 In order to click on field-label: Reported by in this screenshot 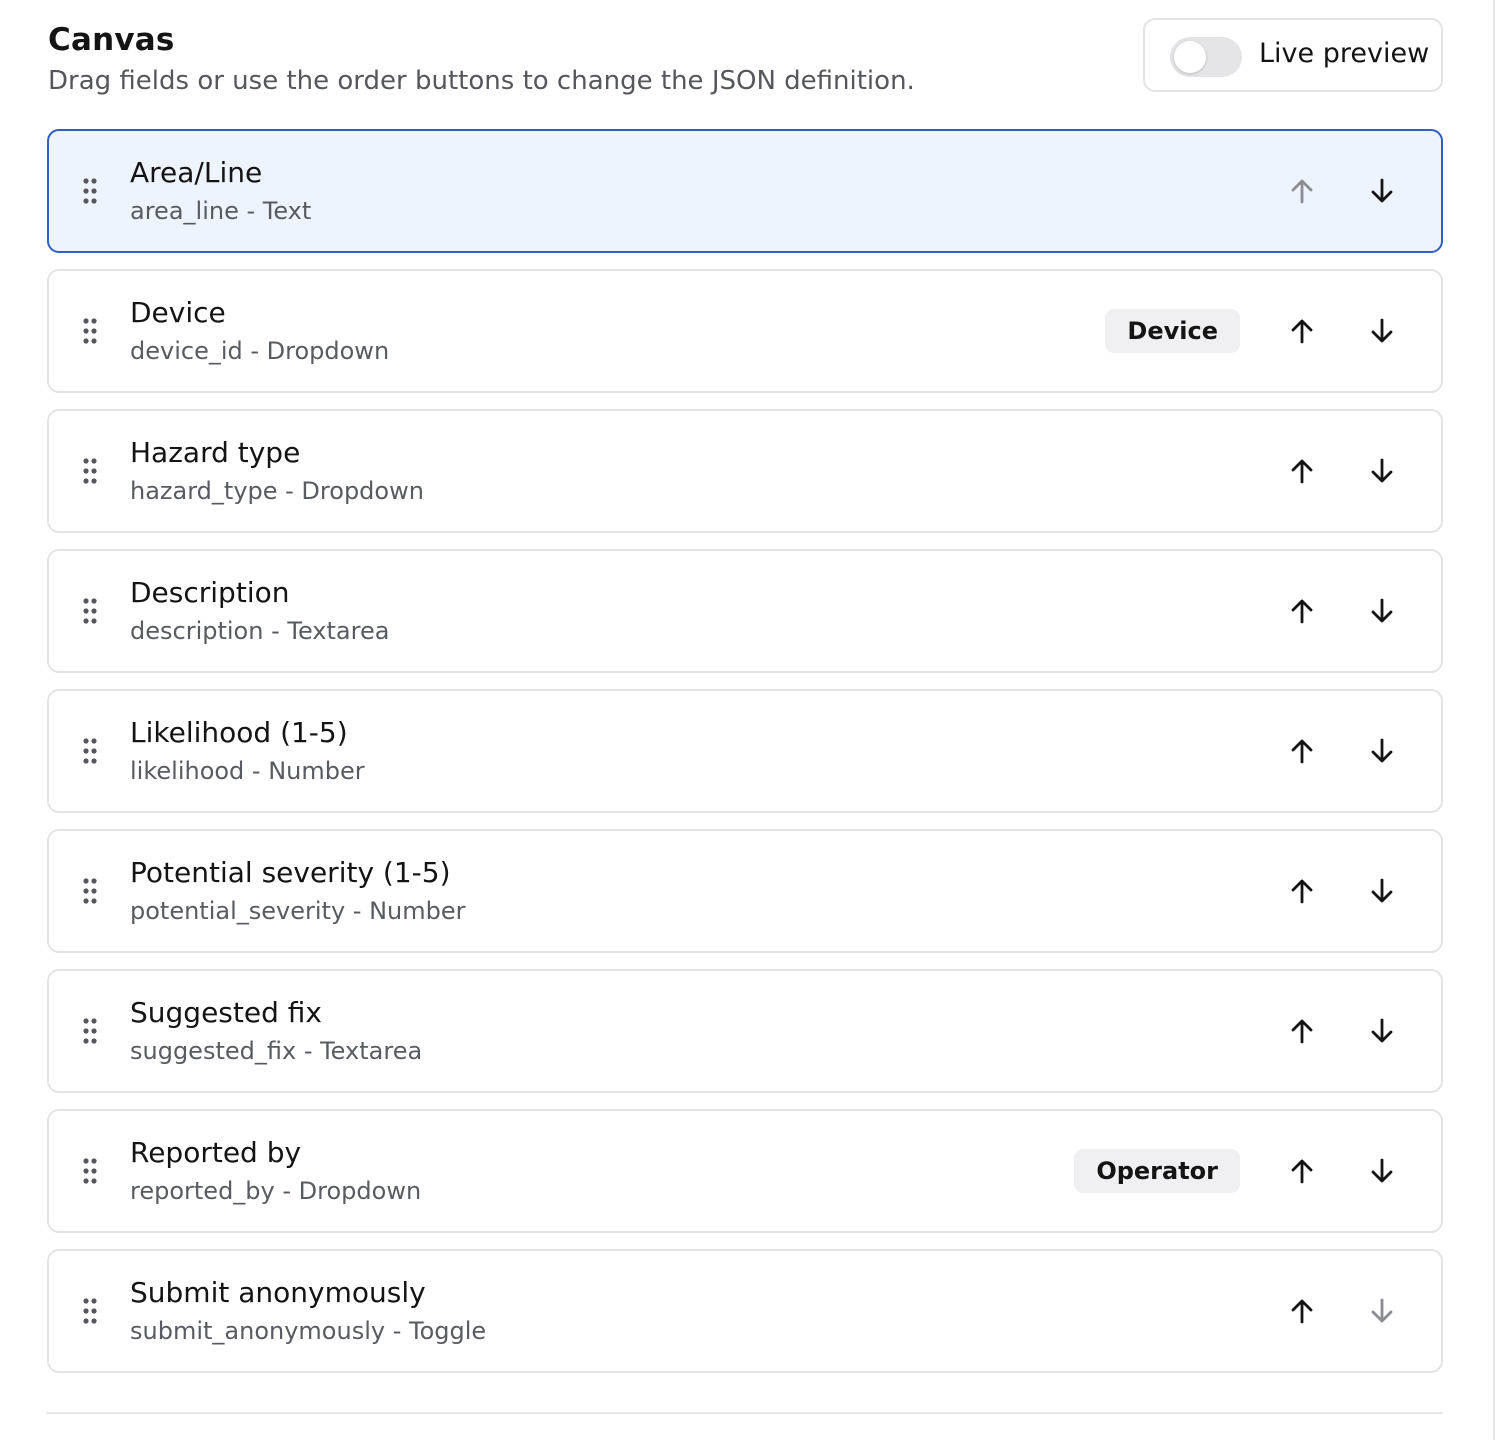, I will do `click(216, 1152)`.